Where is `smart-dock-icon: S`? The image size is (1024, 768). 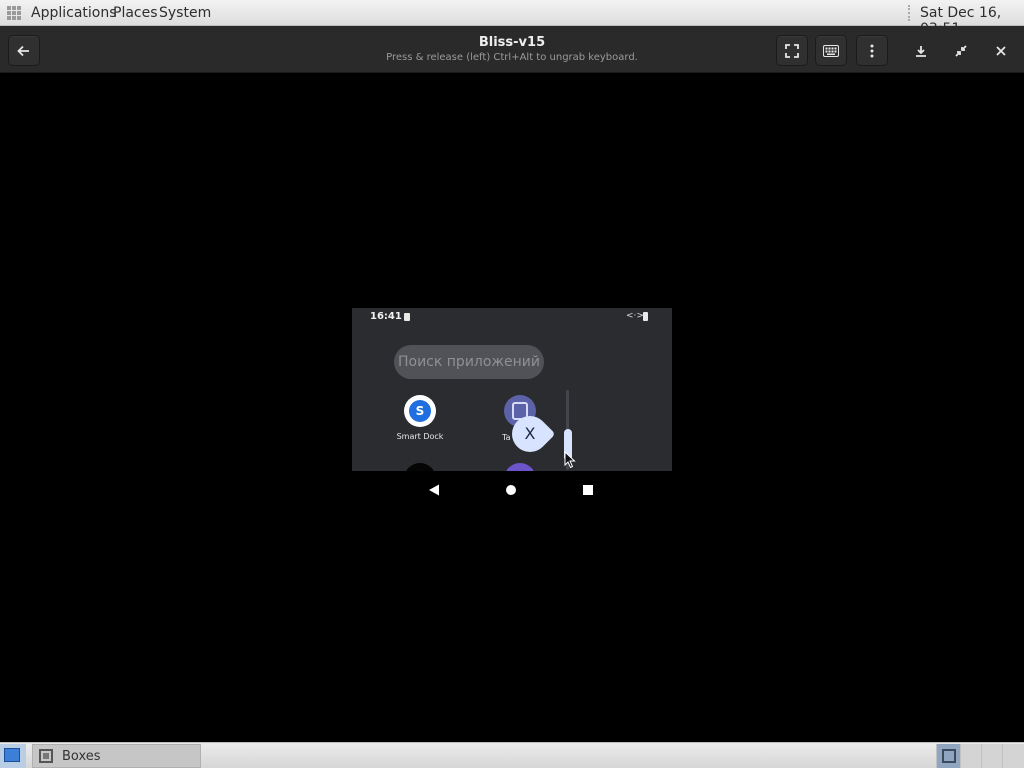
smart-dock-icon: S is located at coordinates (420, 411).